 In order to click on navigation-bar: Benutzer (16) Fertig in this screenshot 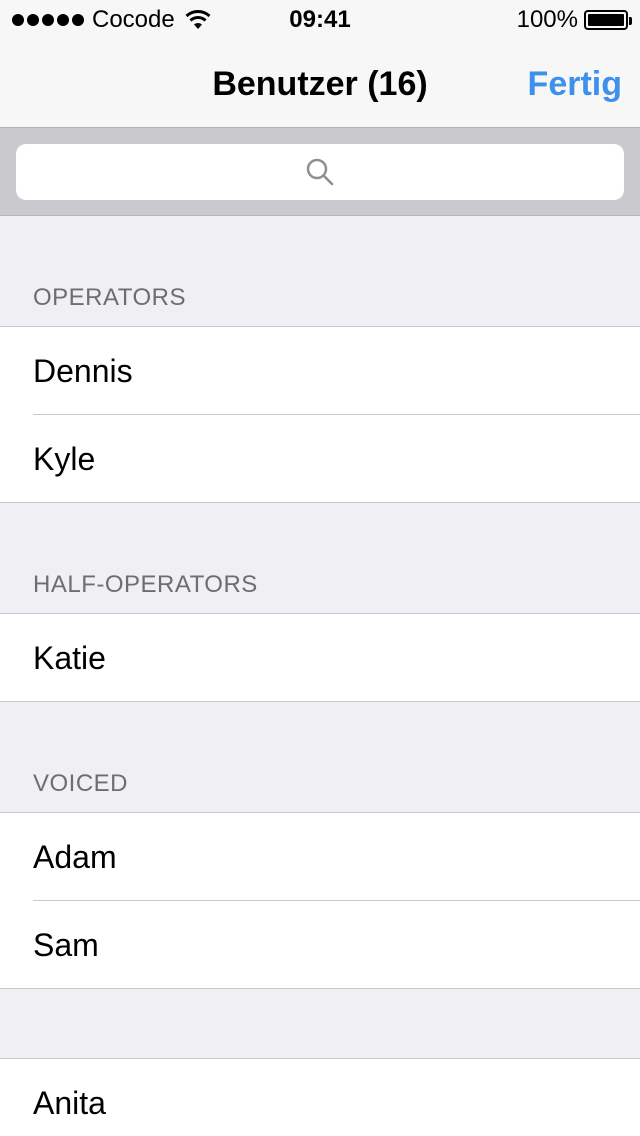, I will do `click(320, 84)`.